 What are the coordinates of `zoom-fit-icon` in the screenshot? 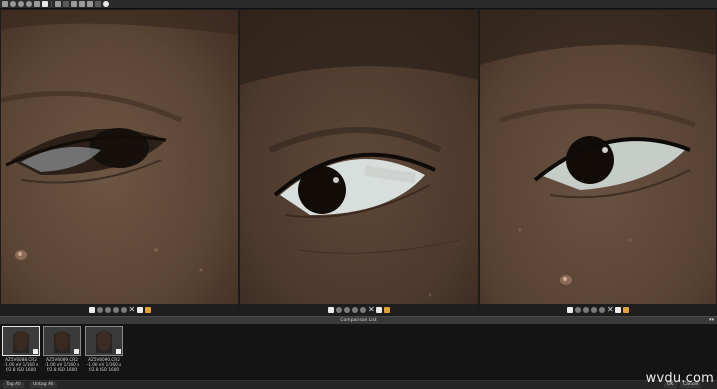 It's located at (21, 4).